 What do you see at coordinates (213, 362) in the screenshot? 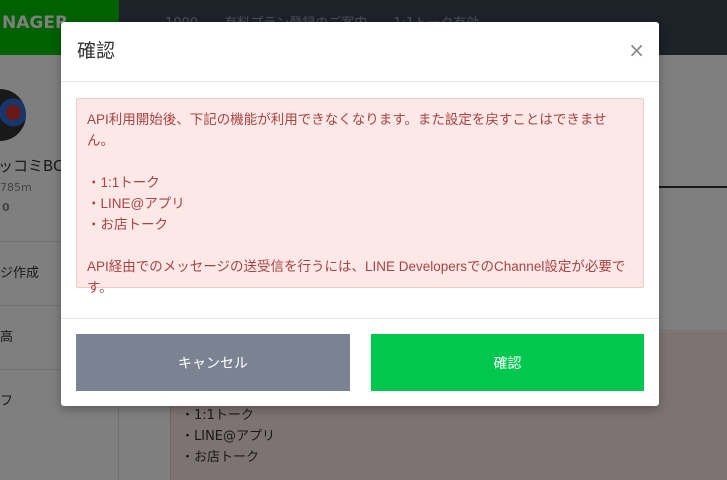
I see `cancel-button: キャンセル` at bounding box center [213, 362].